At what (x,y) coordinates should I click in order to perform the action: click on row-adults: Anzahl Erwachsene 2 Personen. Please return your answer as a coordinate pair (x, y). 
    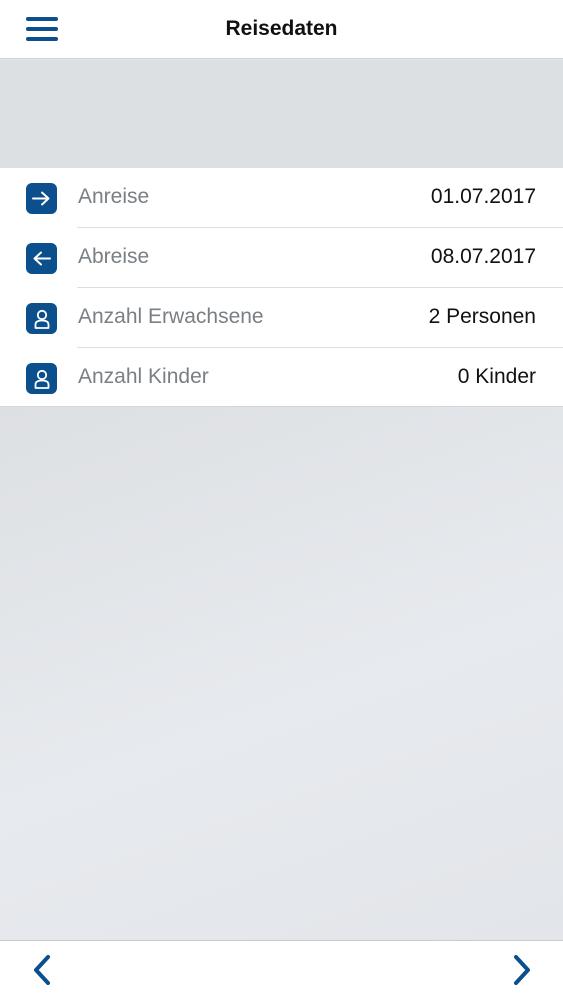
    Looking at the image, I should click on (281, 318).